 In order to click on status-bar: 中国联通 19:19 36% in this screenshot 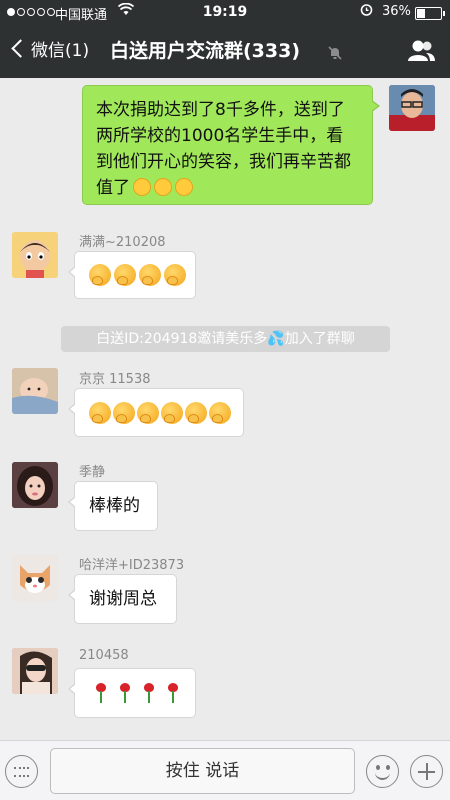, I will do `click(225, 13)`.